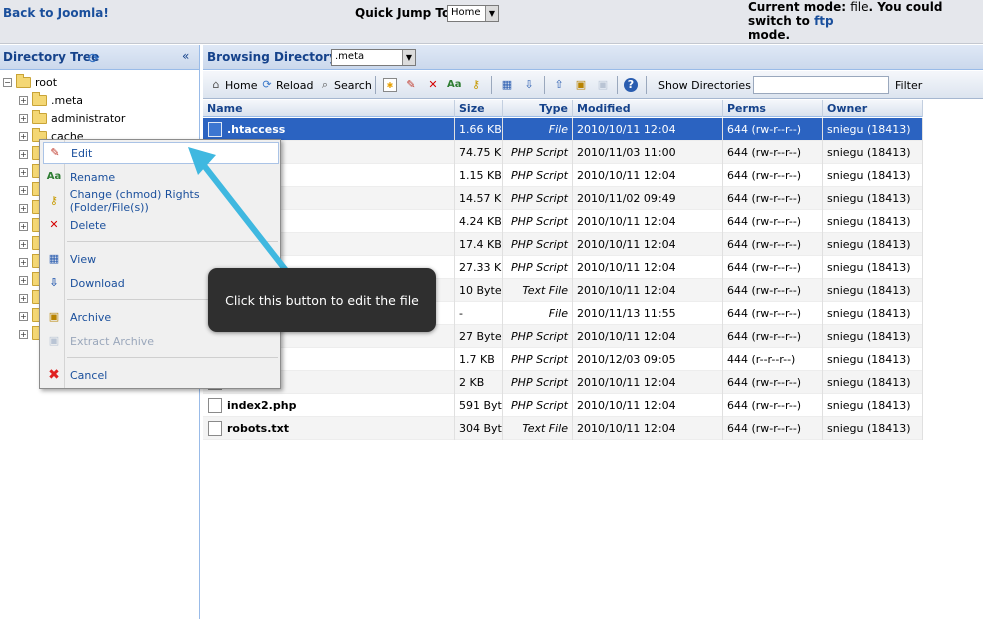  I want to click on new-file-icon: ✱, so click(390, 85).